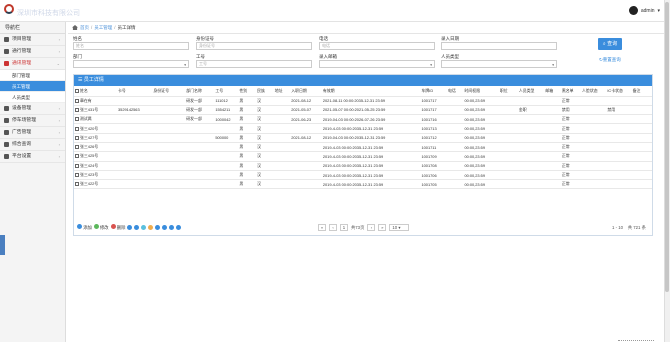  I want to click on sidebar-item-project: 项目管理 ›, so click(32, 40).